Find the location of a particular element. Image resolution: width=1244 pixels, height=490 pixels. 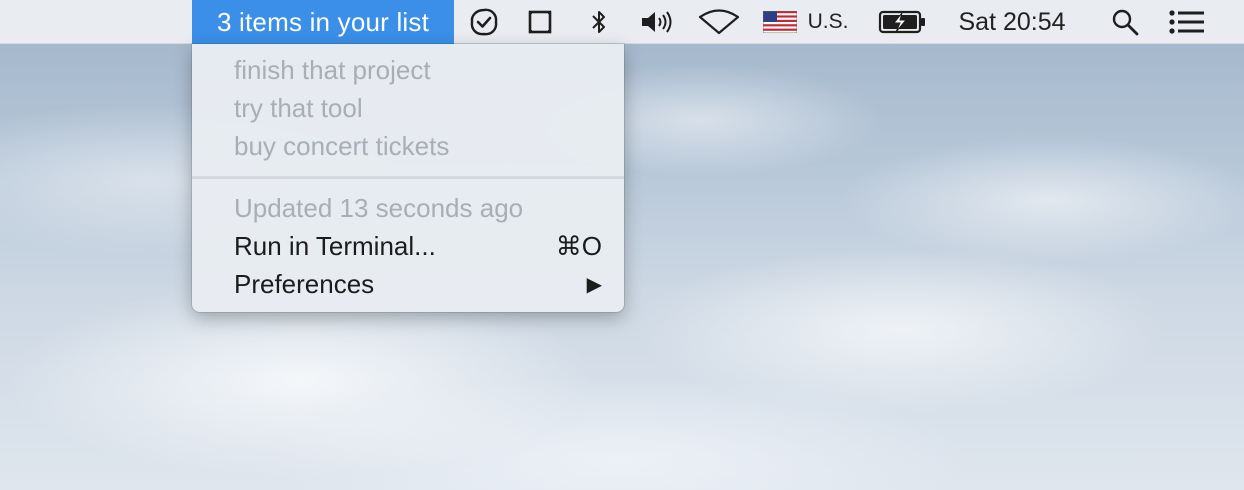

menu-separator is located at coordinates (408, 177).